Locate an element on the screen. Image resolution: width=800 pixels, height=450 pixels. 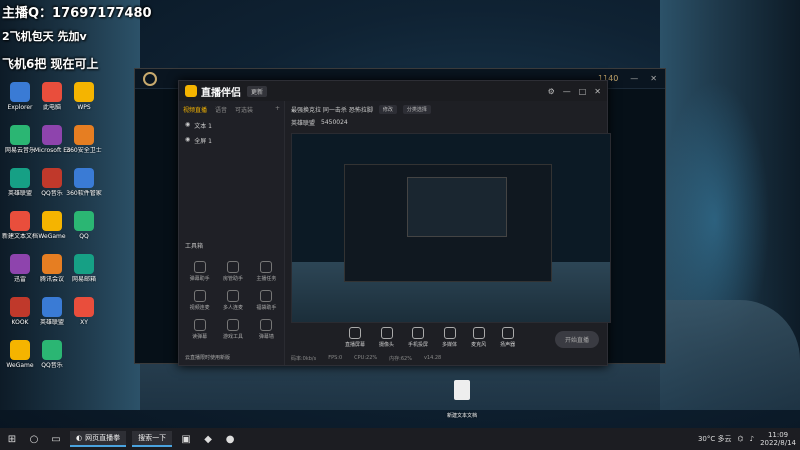
start-live-button: 开始直播 is located at coordinates (576, 339).